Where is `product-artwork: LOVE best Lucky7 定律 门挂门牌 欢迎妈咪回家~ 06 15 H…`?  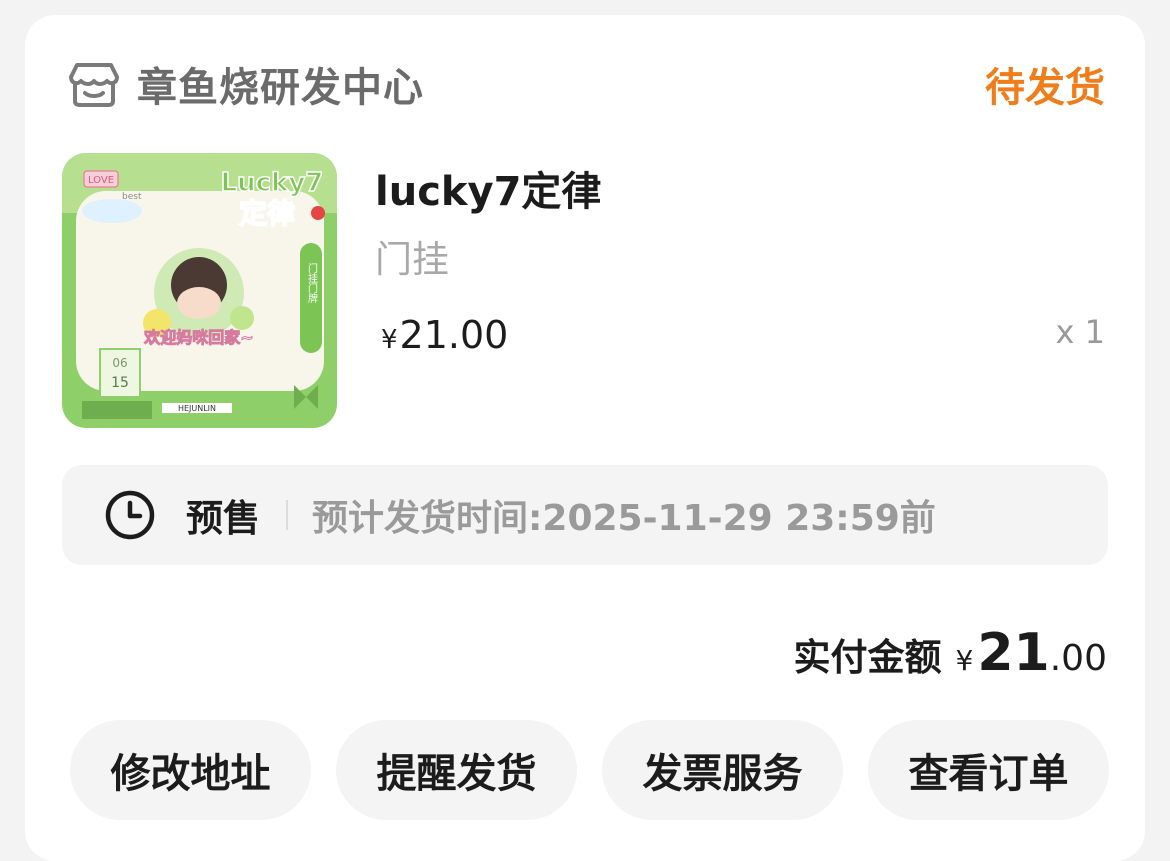 product-artwork: LOVE best Lucky7 定律 门挂门牌 欢迎妈咪回家~ 06 15 H… is located at coordinates (199, 290).